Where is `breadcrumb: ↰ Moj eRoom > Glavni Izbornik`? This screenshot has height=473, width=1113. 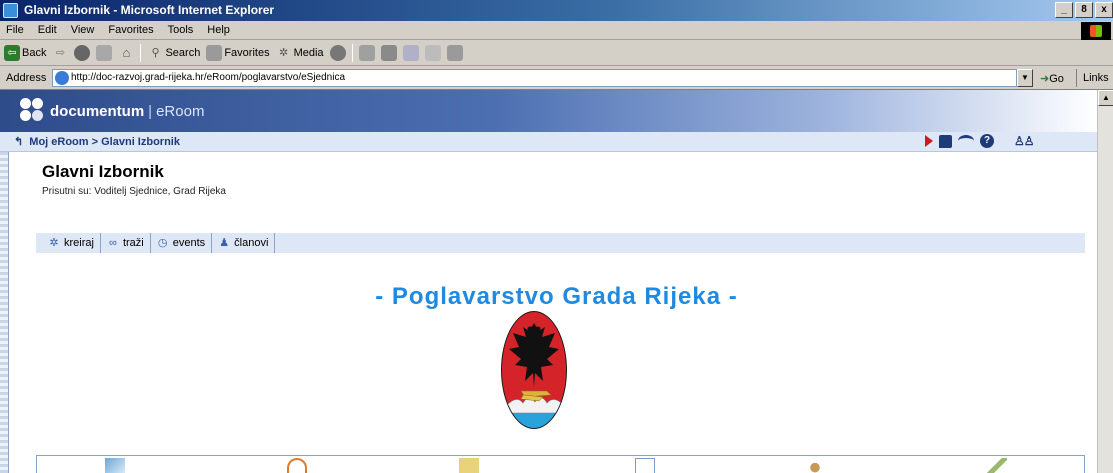
breadcrumb: ↰ Moj eRoom > Glavni Izbornik is located at coordinates (97, 141).